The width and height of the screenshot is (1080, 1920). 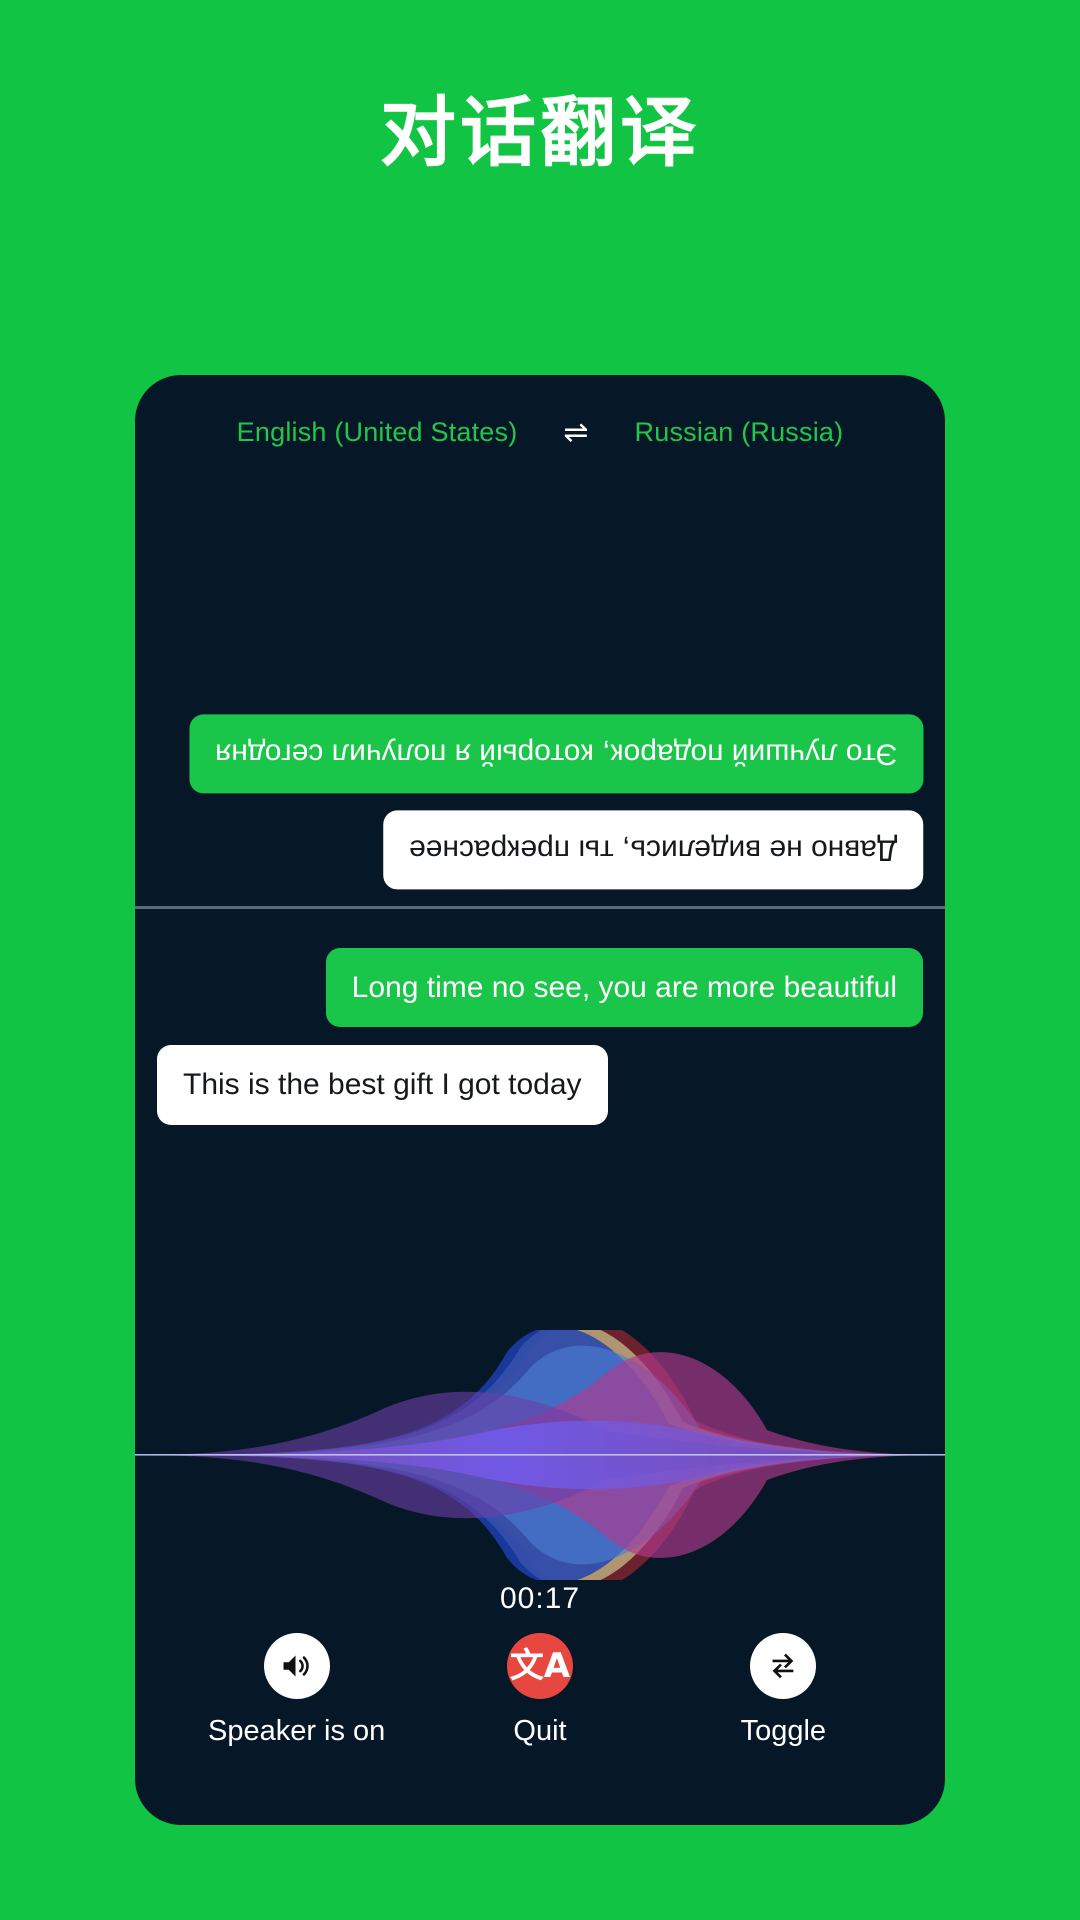 I want to click on source-language-selector: English (United States), so click(x=377, y=432).